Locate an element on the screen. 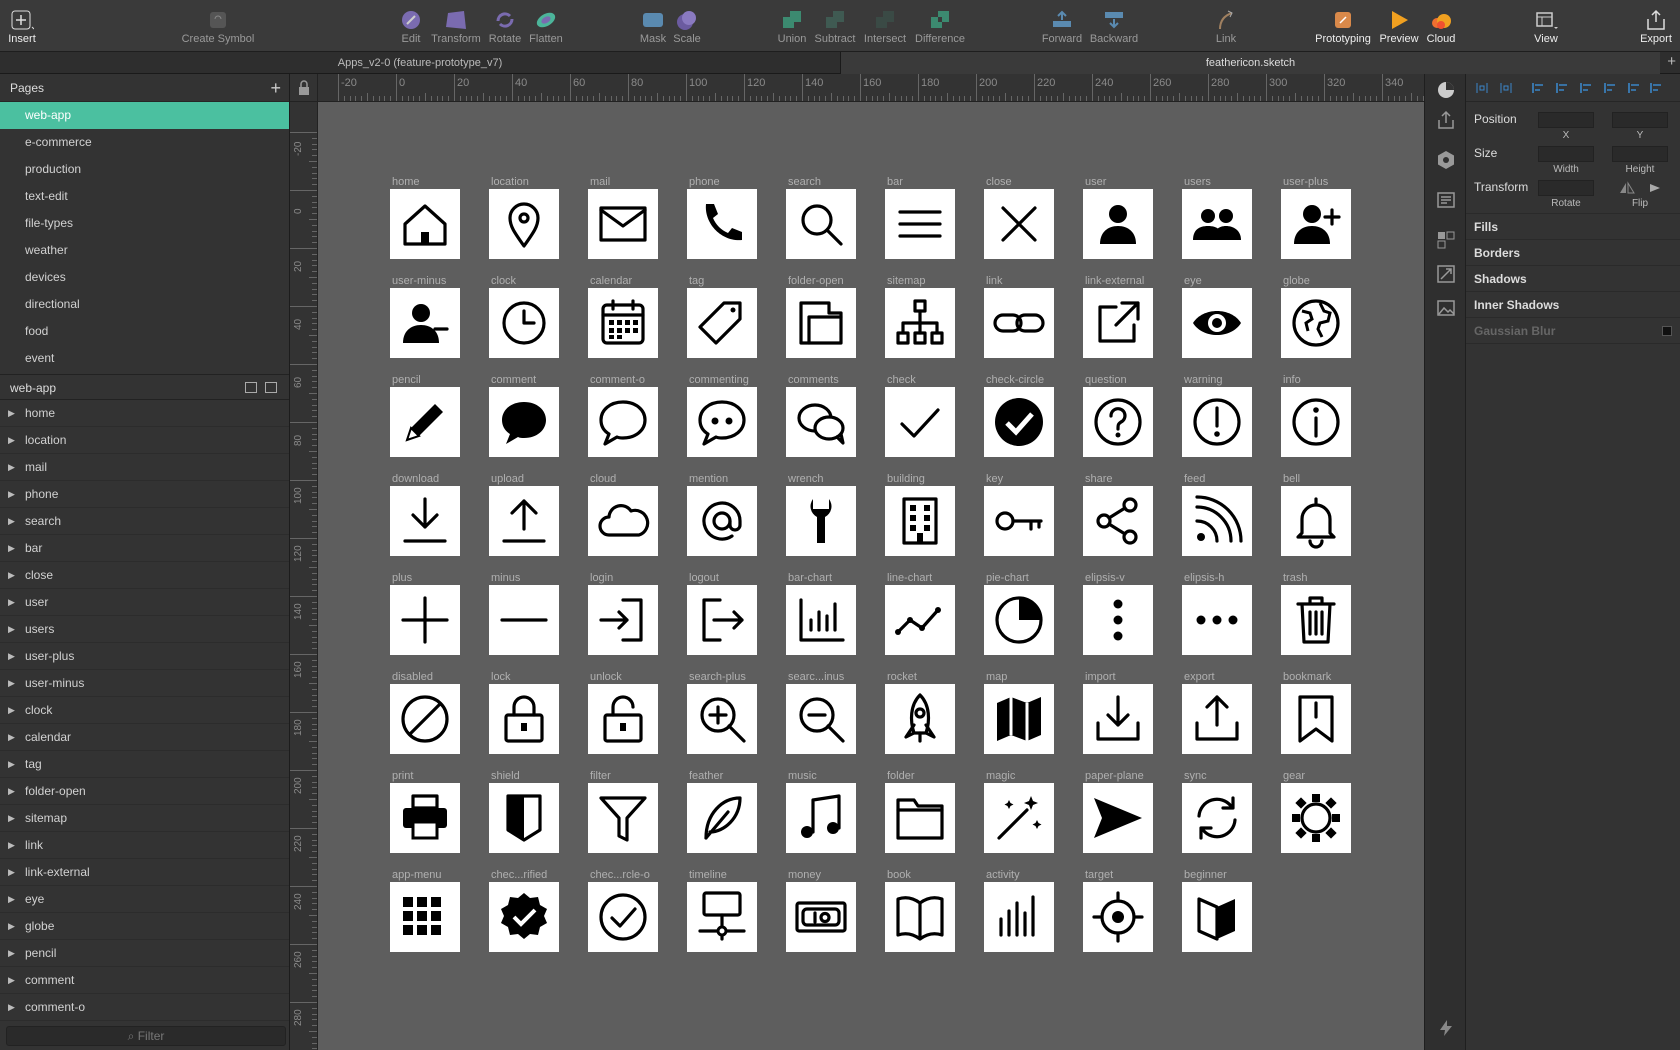  artboard-question: question is located at coordinates (1118, 415).